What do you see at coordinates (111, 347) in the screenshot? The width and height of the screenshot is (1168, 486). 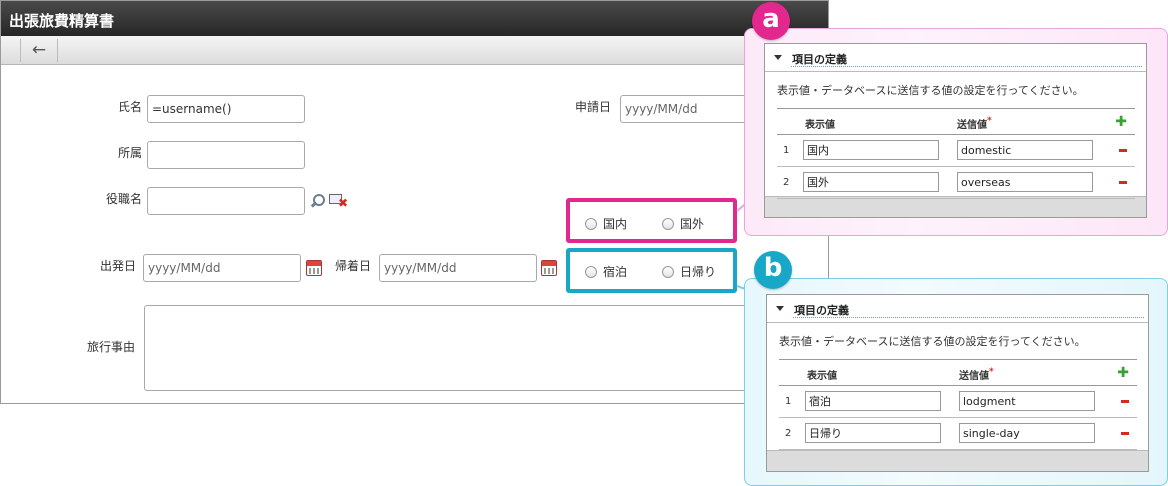 I see `reason-label: 旅行事由` at bounding box center [111, 347].